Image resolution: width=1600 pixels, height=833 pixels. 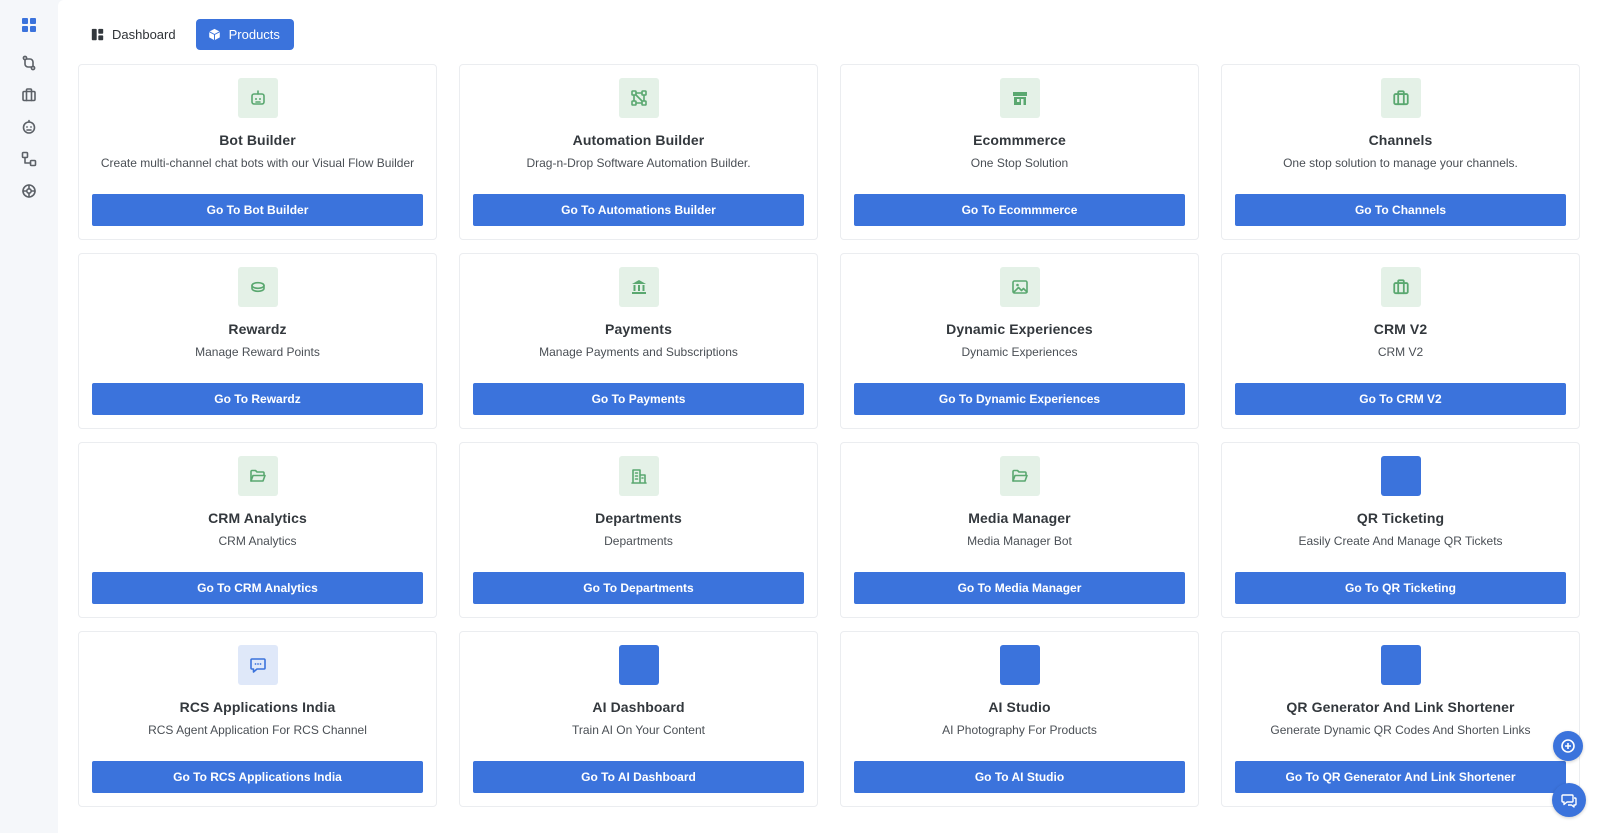 I want to click on robot-icon, so click(x=257, y=98).